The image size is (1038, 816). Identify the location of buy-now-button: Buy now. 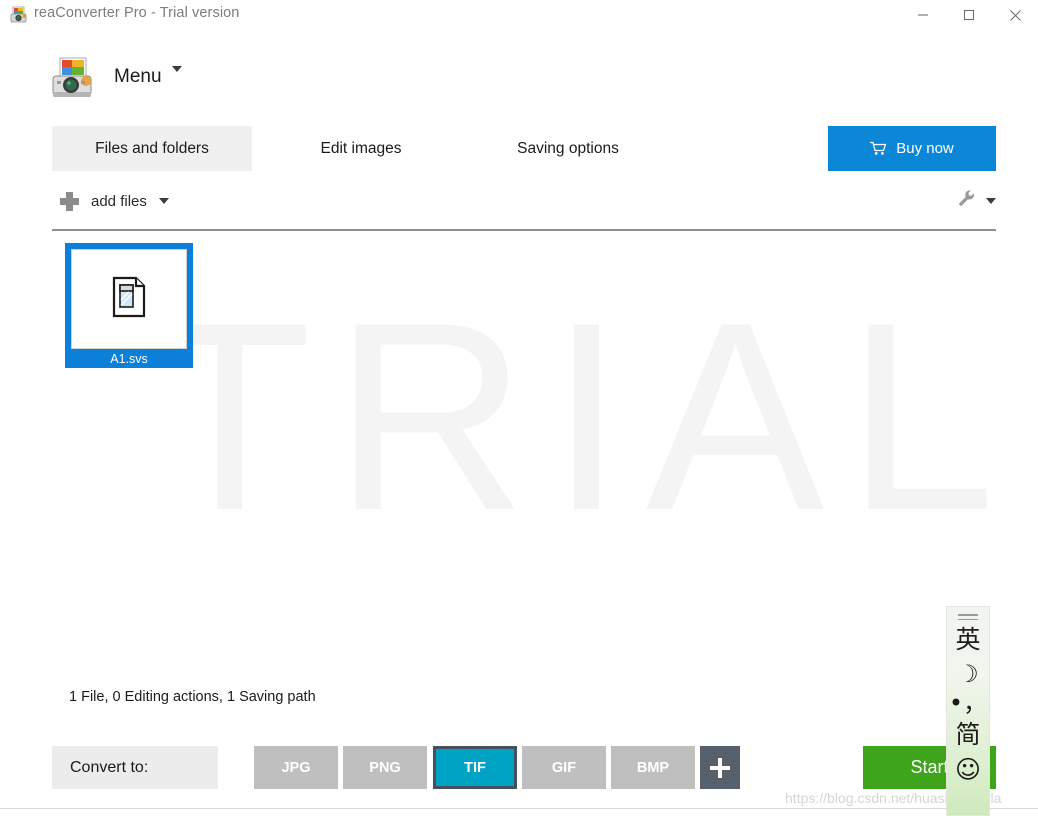
(912, 148).